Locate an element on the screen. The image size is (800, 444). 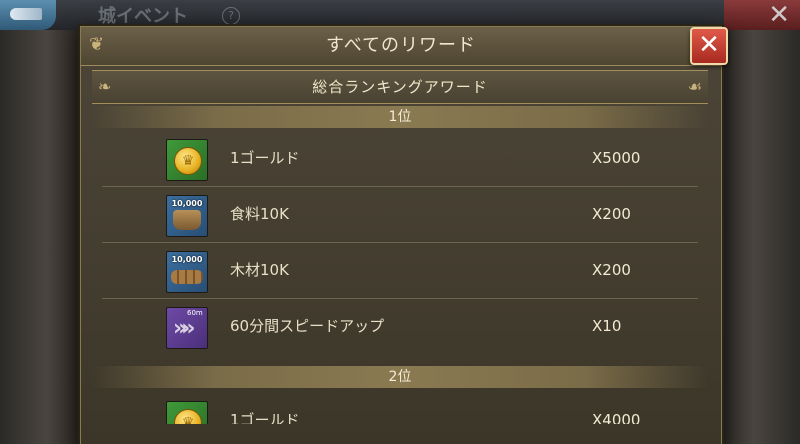
background-screen-title: 城イベント is located at coordinates (143, 16).